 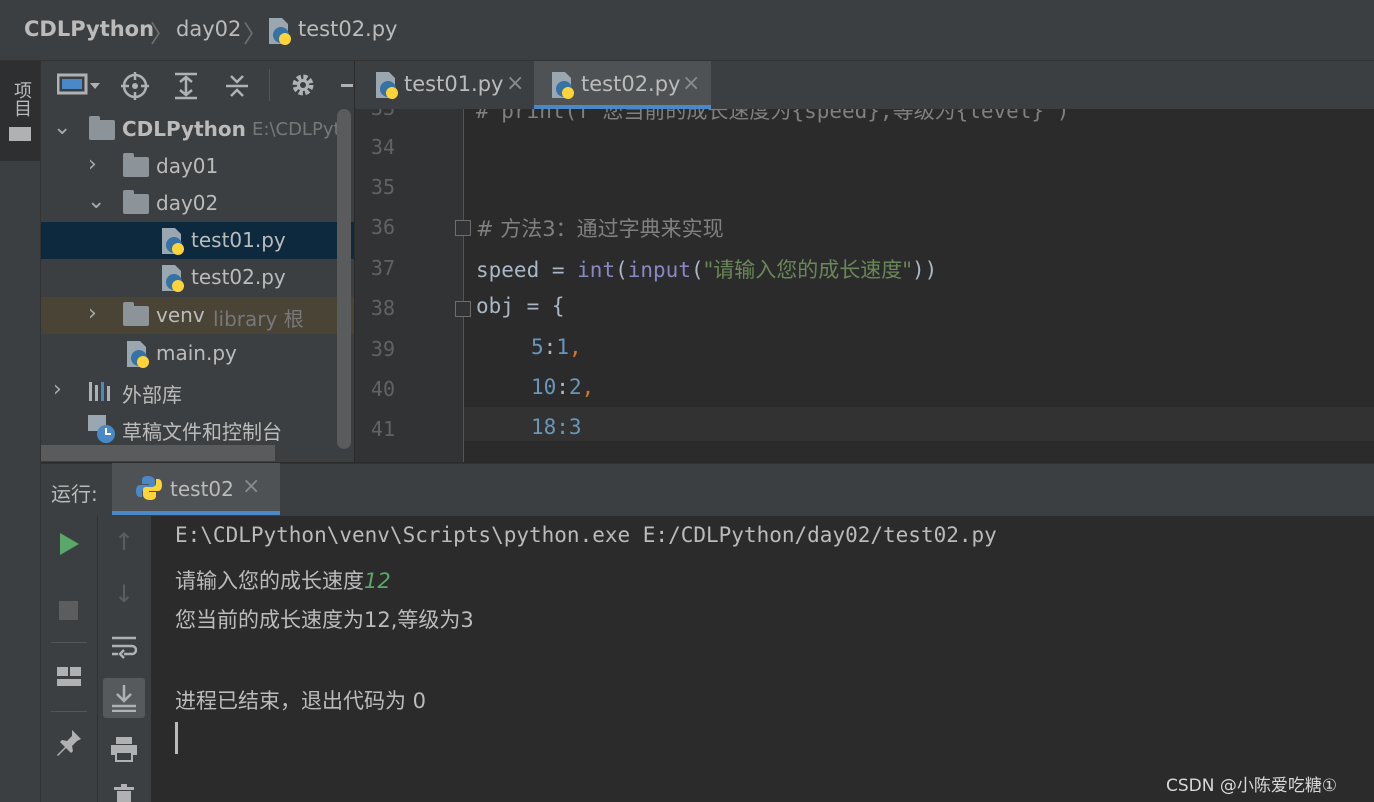 I want to click on line-number: 38, so click(x=382, y=308).